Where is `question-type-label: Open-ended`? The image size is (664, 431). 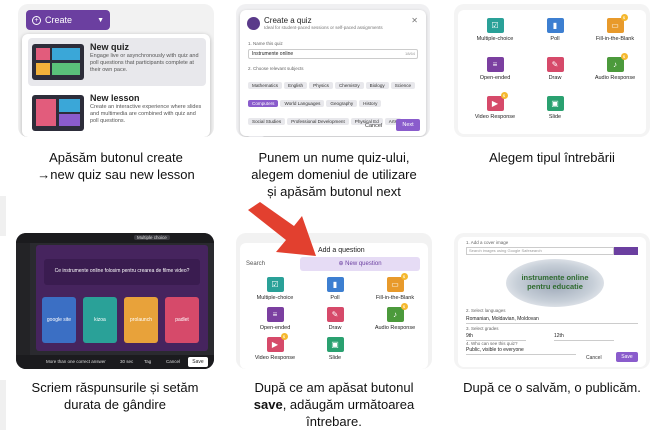
question-type-label: Open-ended is located at coordinates (495, 78).